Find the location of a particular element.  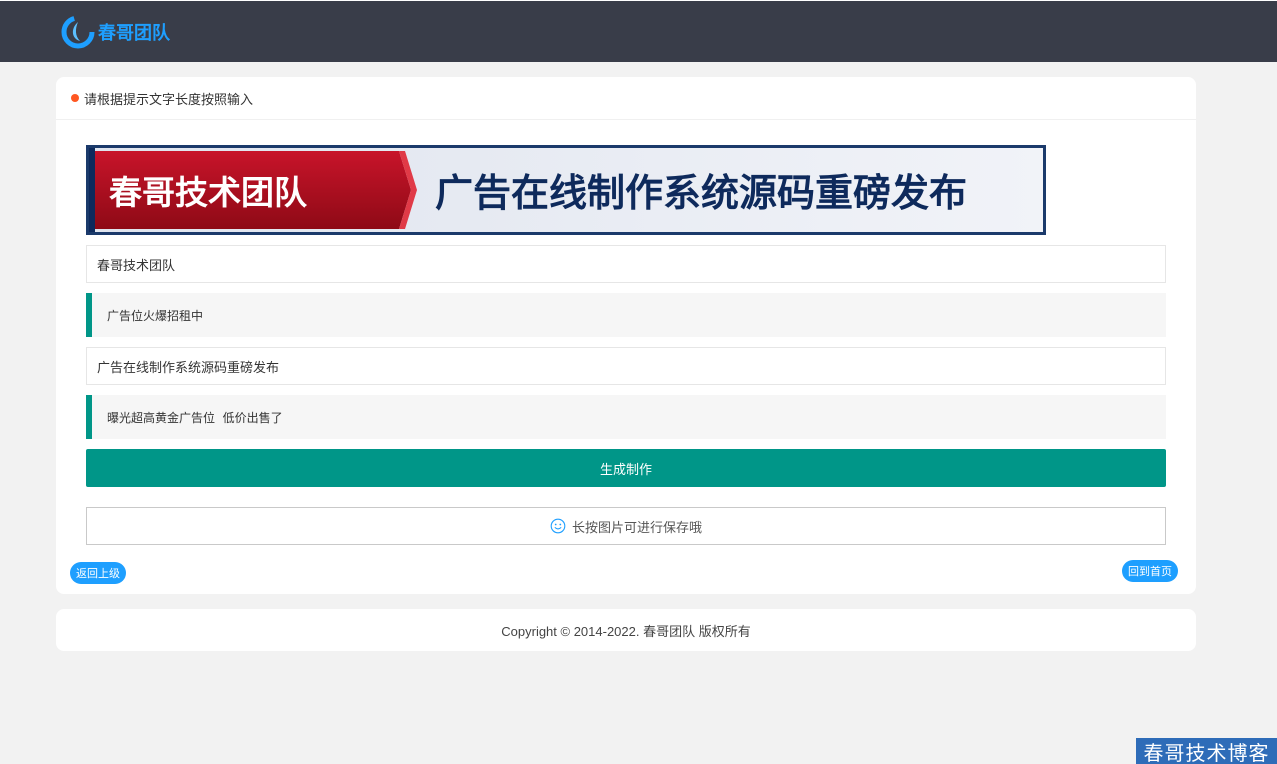

logo: 春哥团队 is located at coordinates (115, 32).